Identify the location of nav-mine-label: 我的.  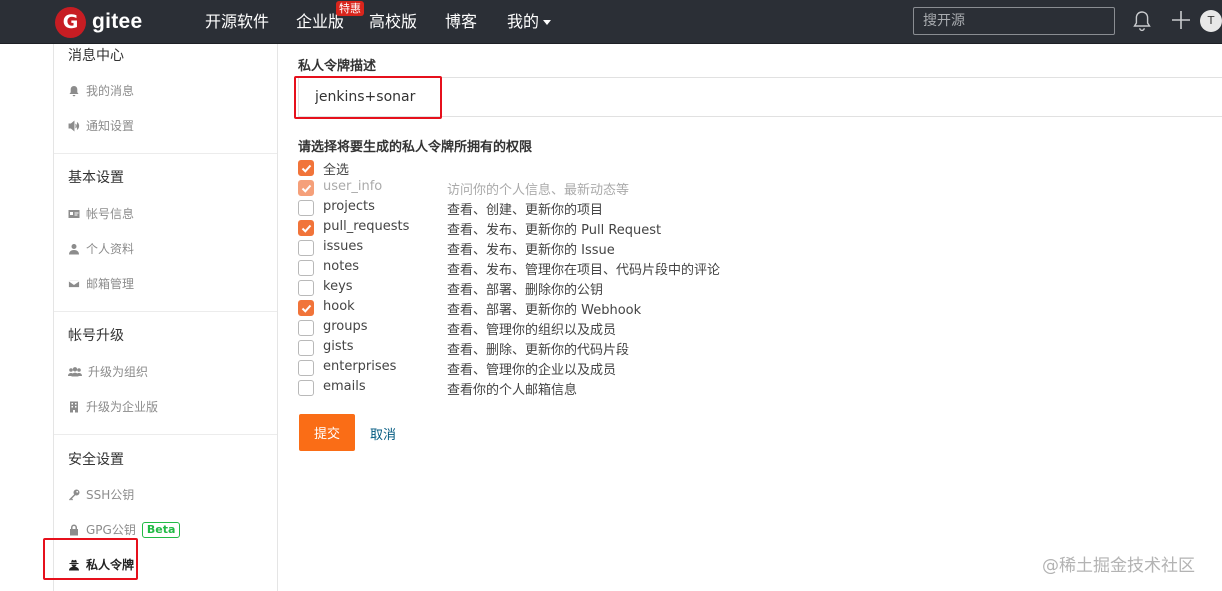
(523, 21).